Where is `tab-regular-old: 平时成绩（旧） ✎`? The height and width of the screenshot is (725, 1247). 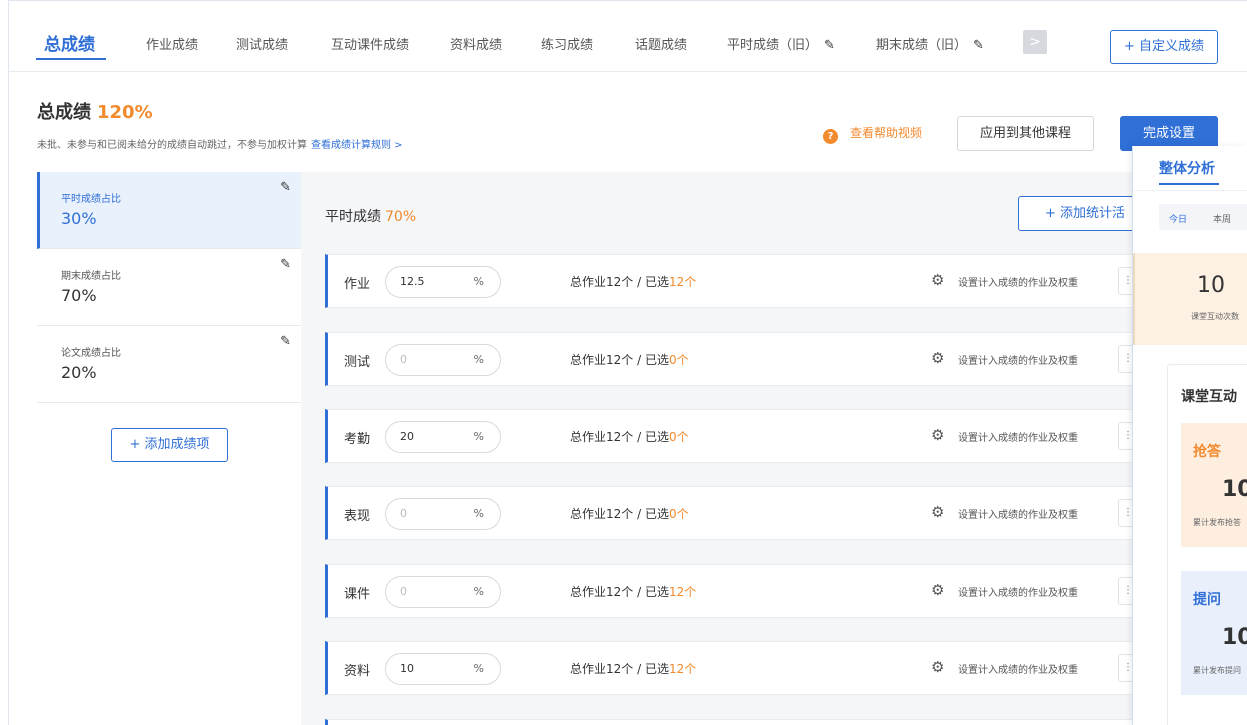 tab-regular-old: 平时成绩（旧） ✎ is located at coordinates (781, 43).